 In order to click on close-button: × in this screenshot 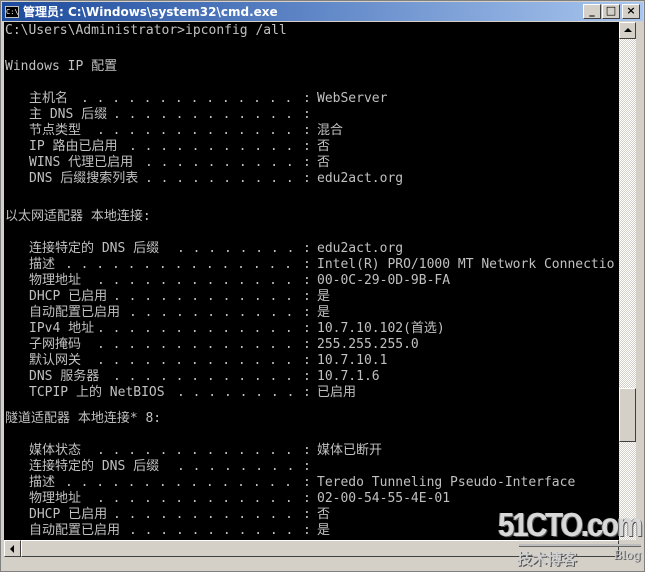, I will do `click(631, 11)`.